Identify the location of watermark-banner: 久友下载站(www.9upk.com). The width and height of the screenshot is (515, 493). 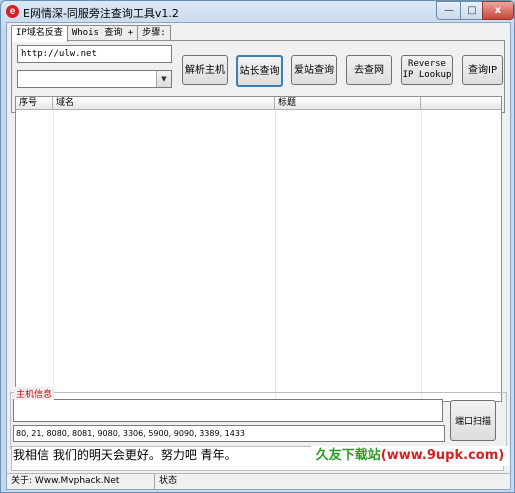
(410, 456).